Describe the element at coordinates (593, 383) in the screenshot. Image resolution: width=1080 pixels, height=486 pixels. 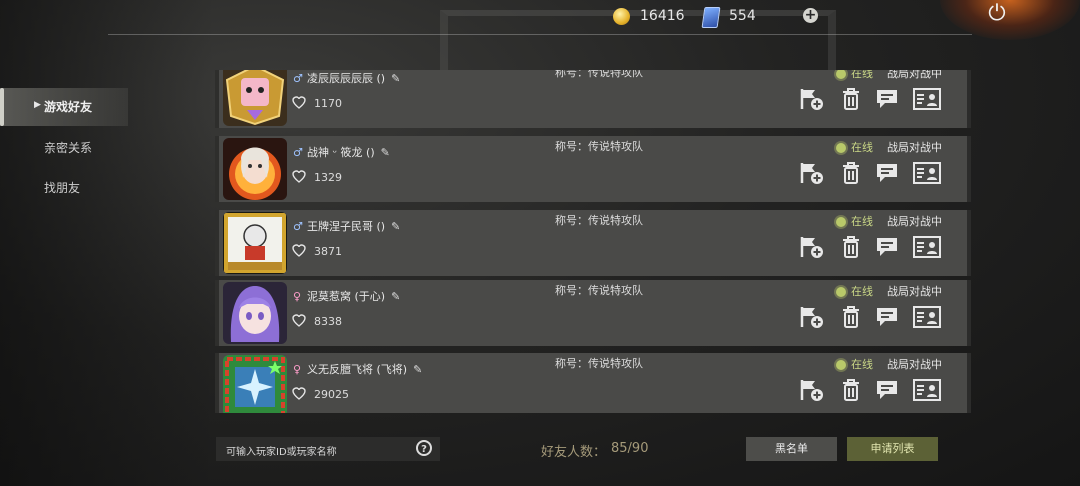
I see `friend-row: ♀ 义无反膻飞将 (飞将) ✎ 29025 称号：传说特攻队 在线 战局对战中` at that location.